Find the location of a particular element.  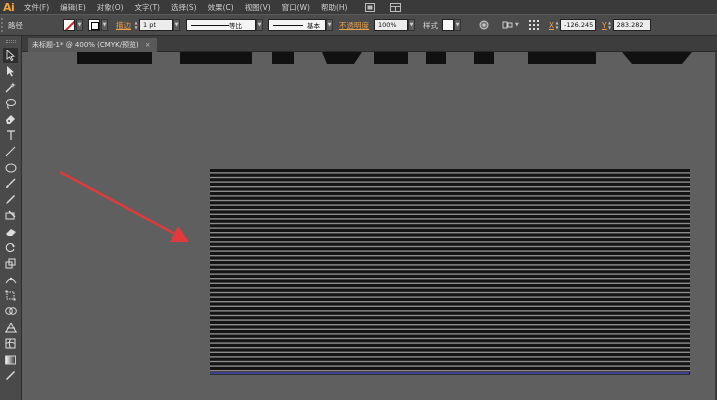

free-transform-tool-icon is located at coordinates (10, 295).